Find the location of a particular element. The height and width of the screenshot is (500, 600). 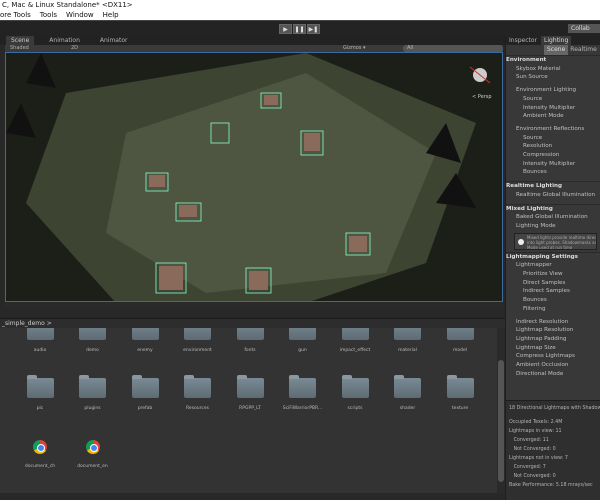

setting-label: Sun Source is located at coordinates (532, 77).